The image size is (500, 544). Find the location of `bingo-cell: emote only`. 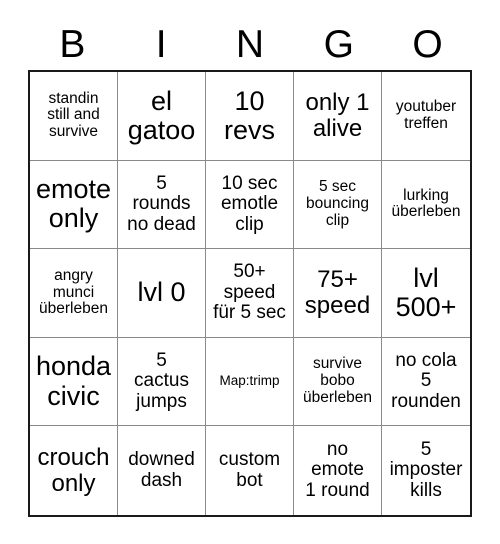

bingo-cell: emote only is located at coordinates (74, 205).